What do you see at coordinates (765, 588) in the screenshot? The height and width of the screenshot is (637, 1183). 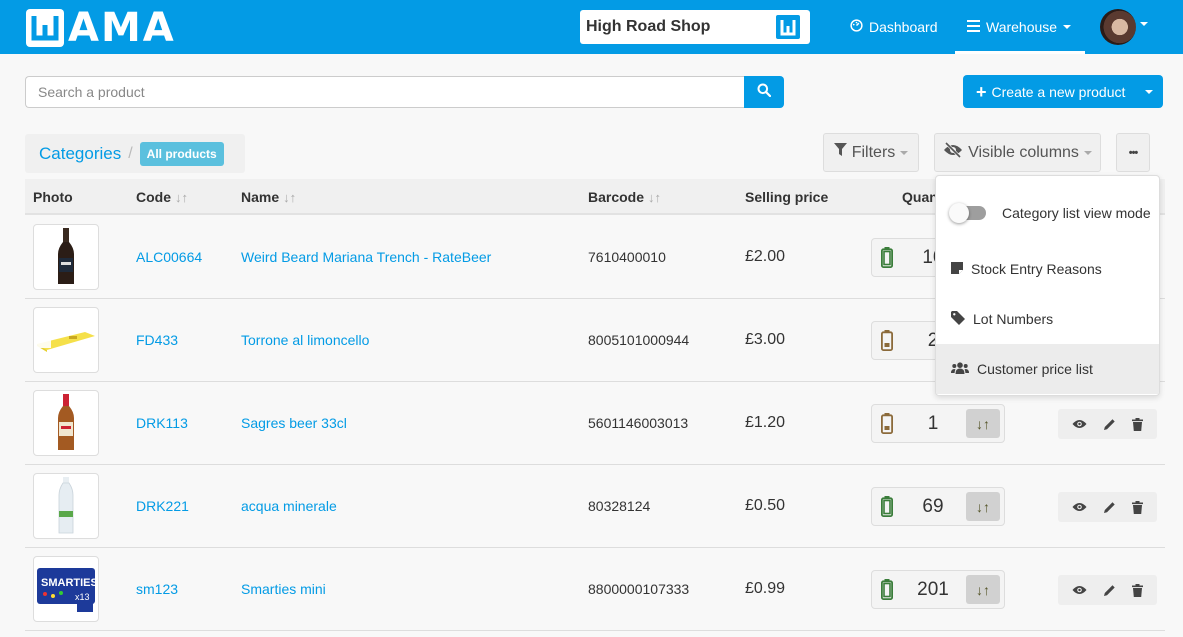 I see `product-price: £0.99` at bounding box center [765, 588].